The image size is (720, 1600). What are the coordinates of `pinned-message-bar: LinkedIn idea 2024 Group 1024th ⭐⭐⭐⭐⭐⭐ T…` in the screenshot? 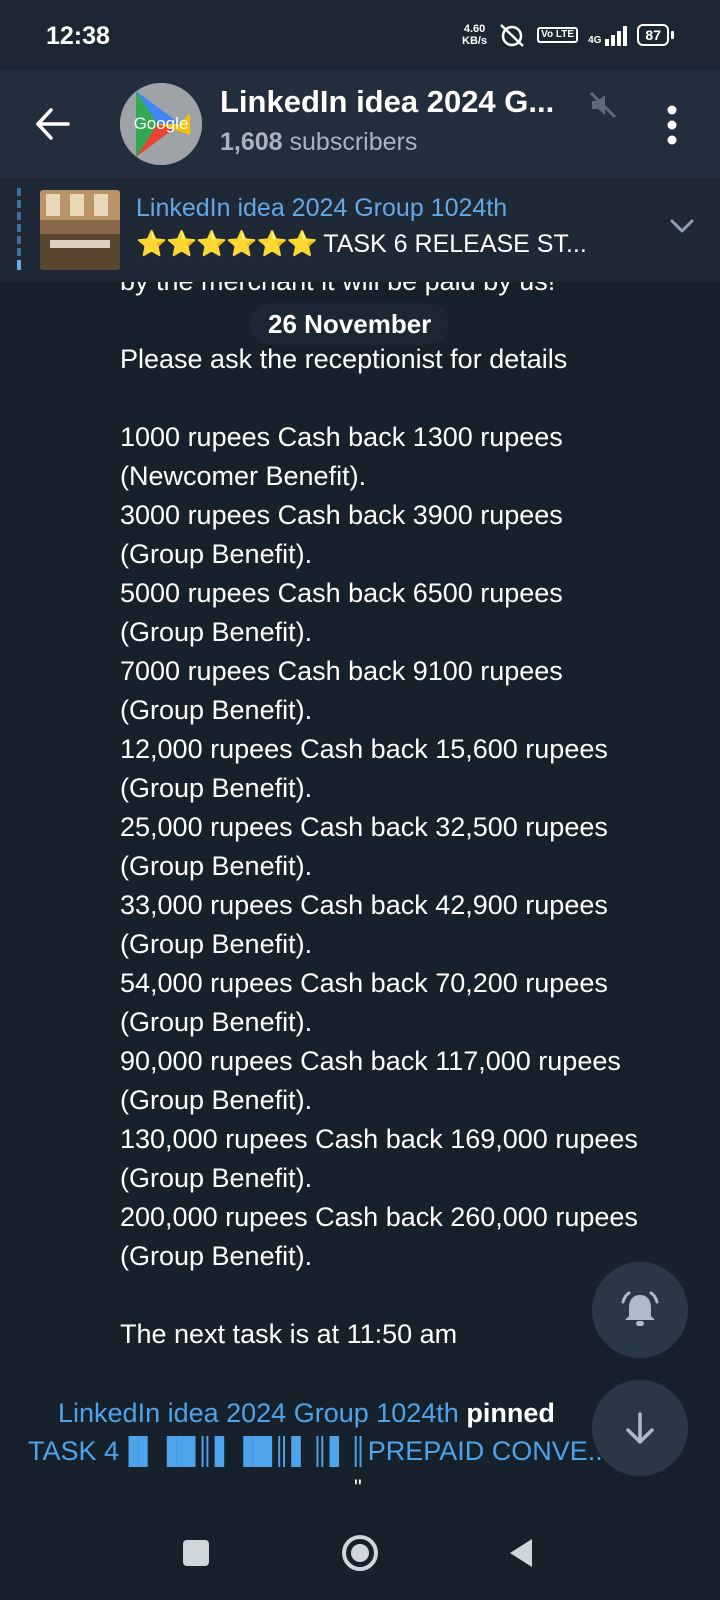 It's located at (360, 230).